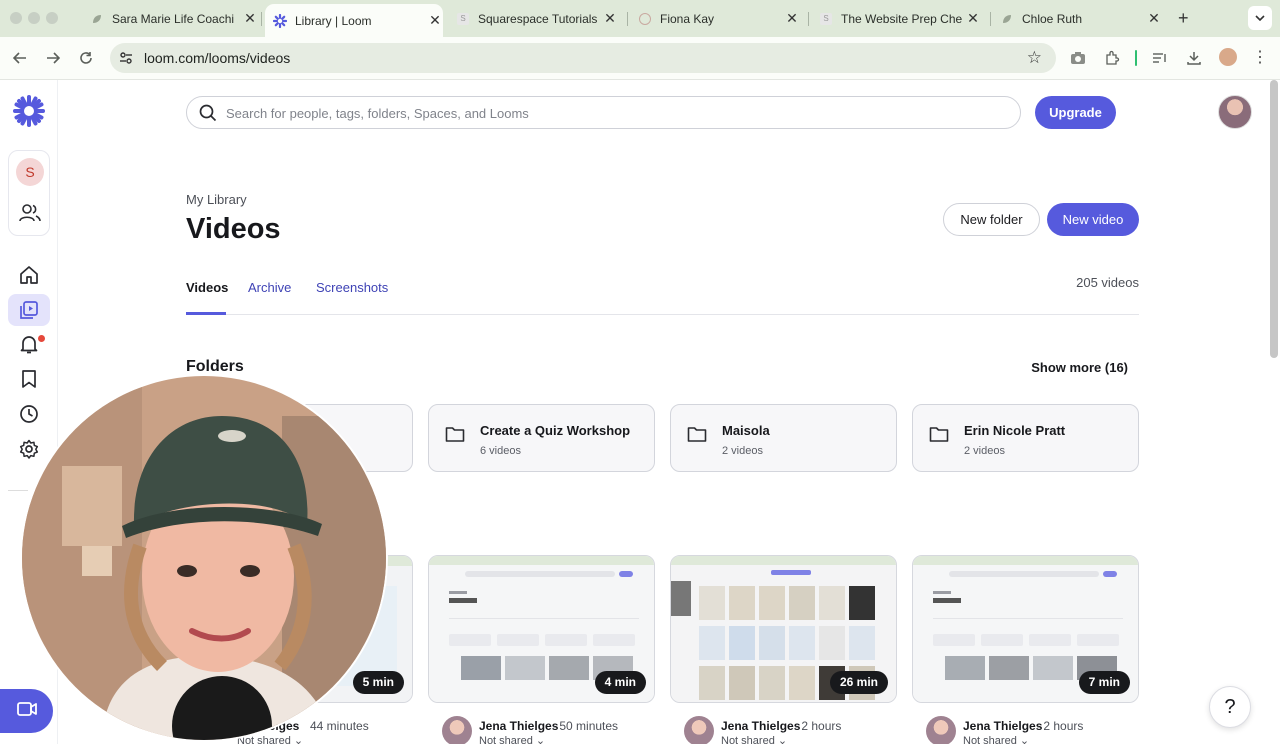 This screenshot has height=744, width=1280. Describe the element at coordinates (1093, 219) in the screenshot. I see `new-video-button: New video` at that location.